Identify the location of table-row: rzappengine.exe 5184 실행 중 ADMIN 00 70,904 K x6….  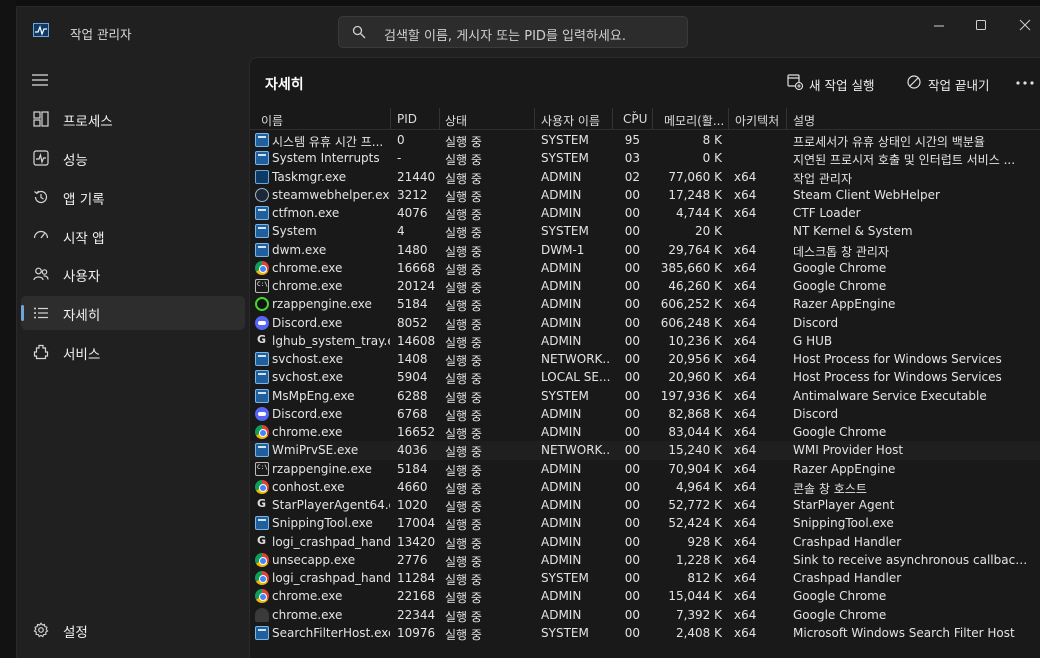
(645, 469).